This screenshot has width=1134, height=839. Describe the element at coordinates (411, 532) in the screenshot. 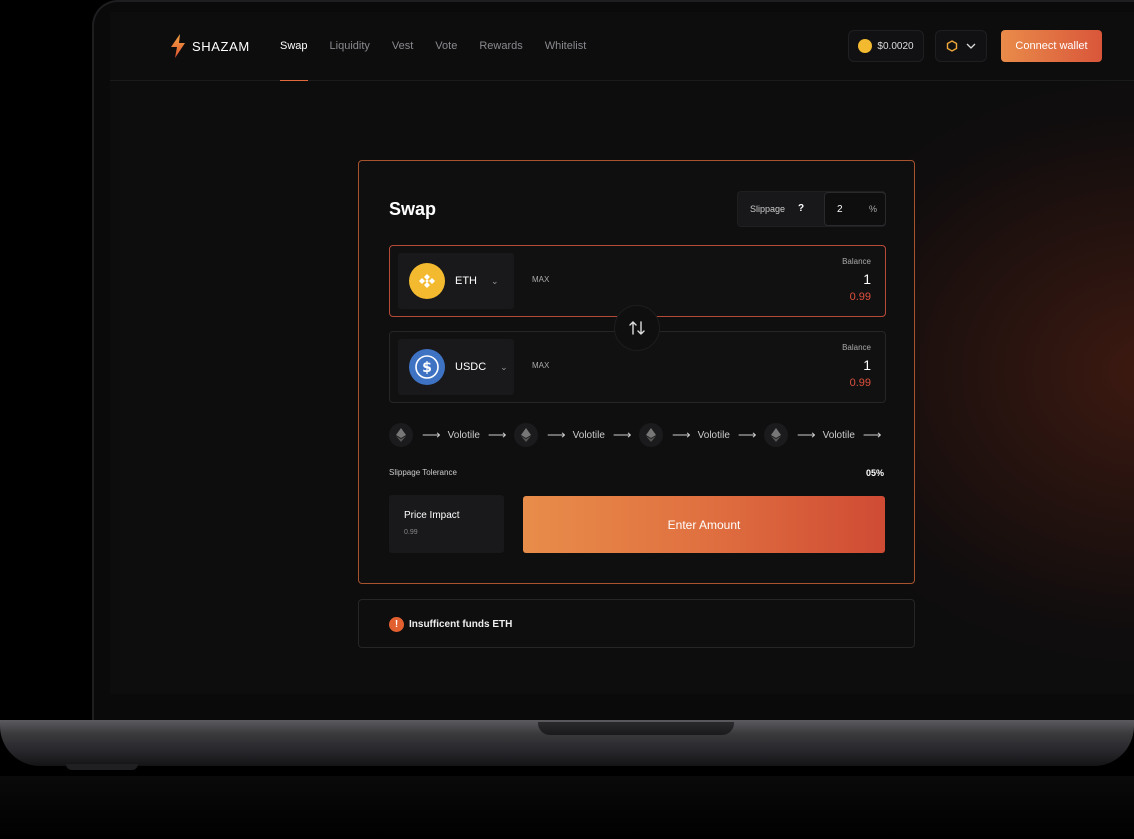

I see `price-impact-value: 0.99` at that location.